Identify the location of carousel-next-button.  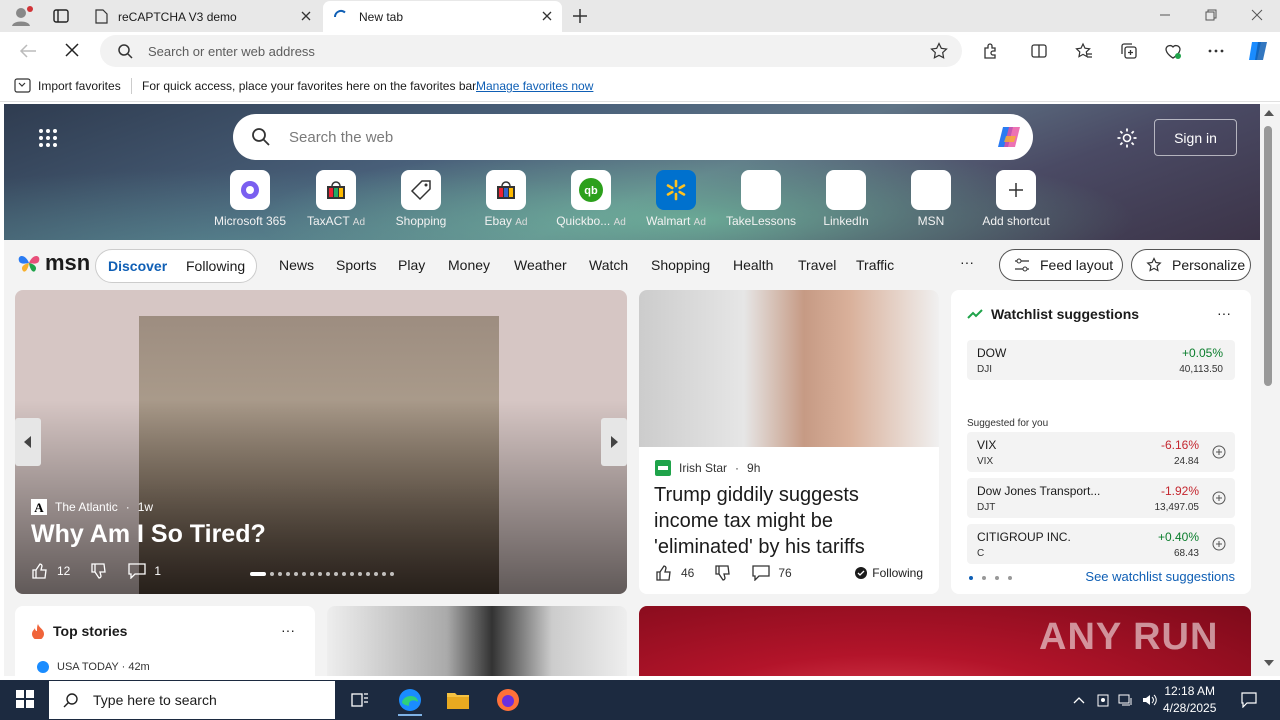
(614, 442).